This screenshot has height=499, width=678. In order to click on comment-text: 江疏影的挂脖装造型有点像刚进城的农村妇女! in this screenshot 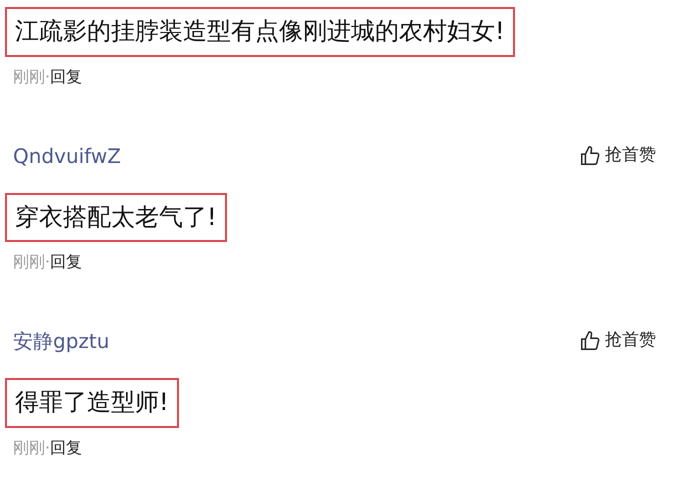, I will do `click(260, 32)`.